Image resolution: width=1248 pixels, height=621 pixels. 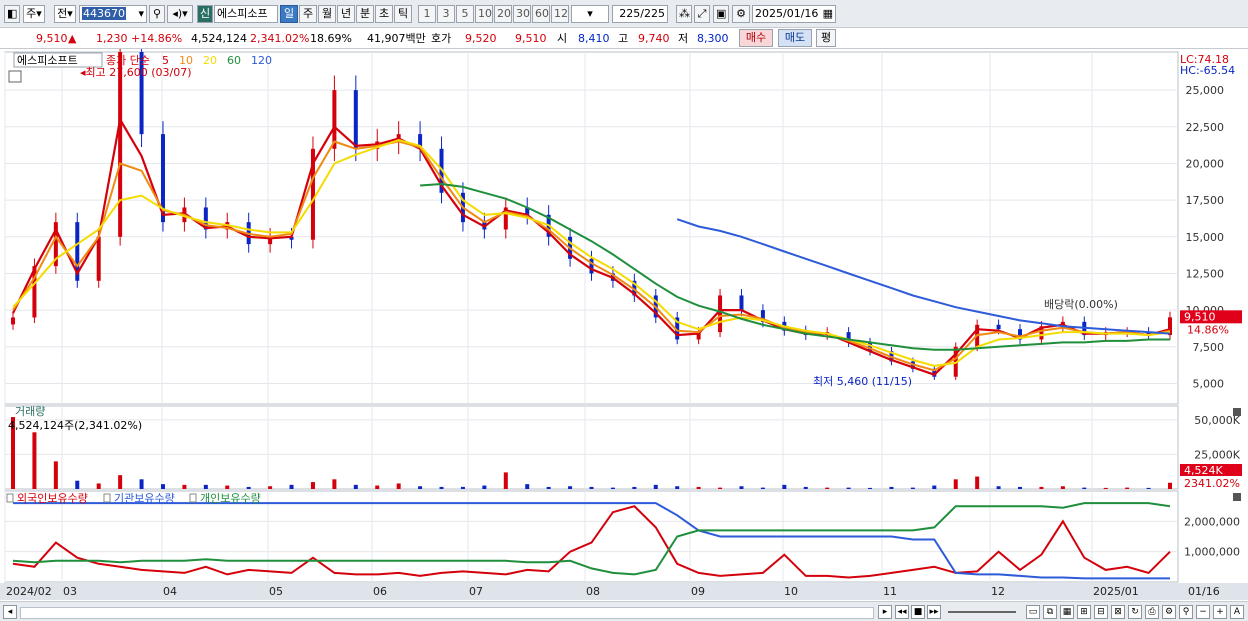 What do you see at coordinates (1084, 612) in the screenshot?
I see `split-icon: ⊞` at bounding box center [1084, 612].